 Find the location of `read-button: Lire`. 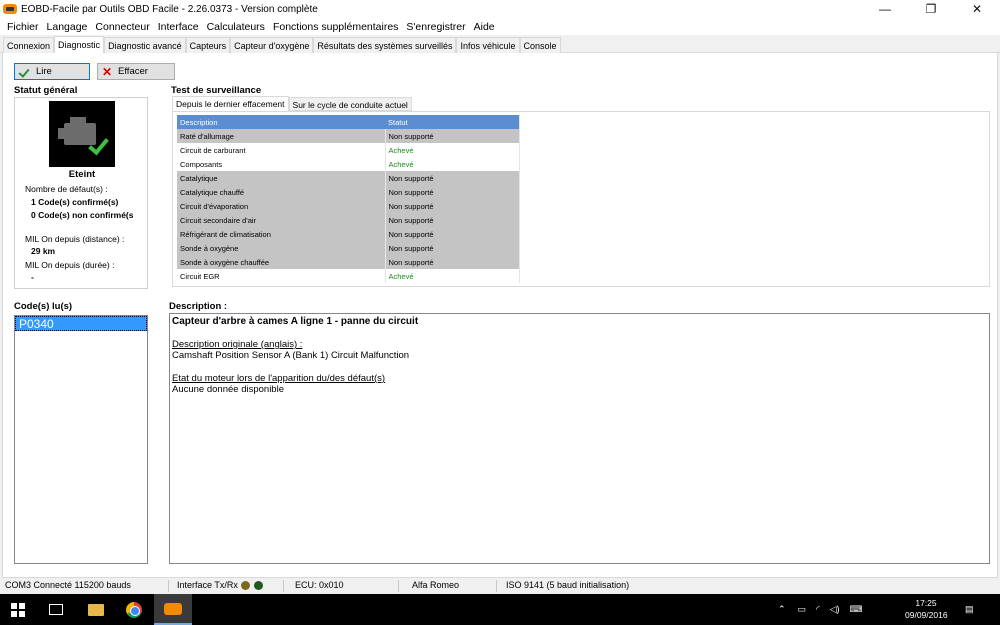

read-button: Lire is located at coordinates (52, 71).